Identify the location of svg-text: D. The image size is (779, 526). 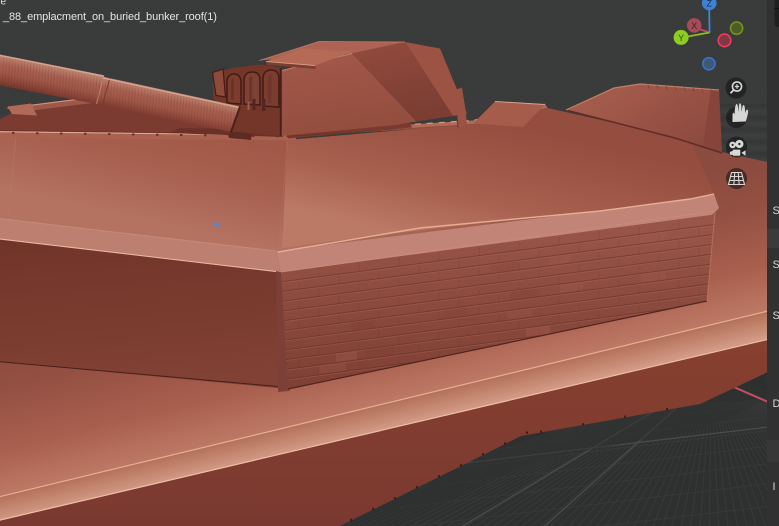
(776, 404).